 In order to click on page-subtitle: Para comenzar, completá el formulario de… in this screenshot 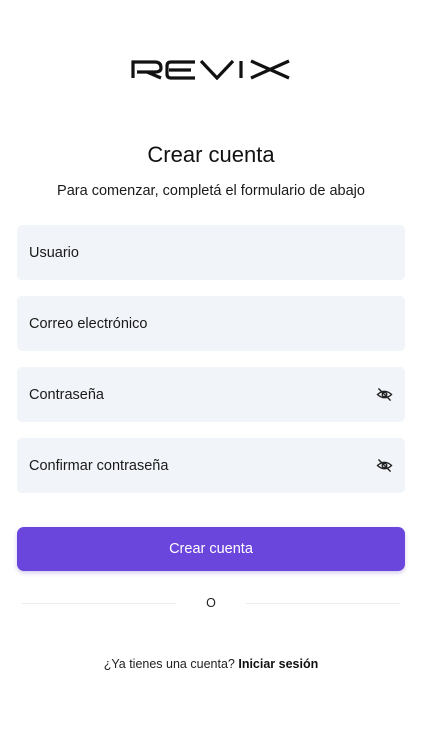, I will do `click(211, 191)`.